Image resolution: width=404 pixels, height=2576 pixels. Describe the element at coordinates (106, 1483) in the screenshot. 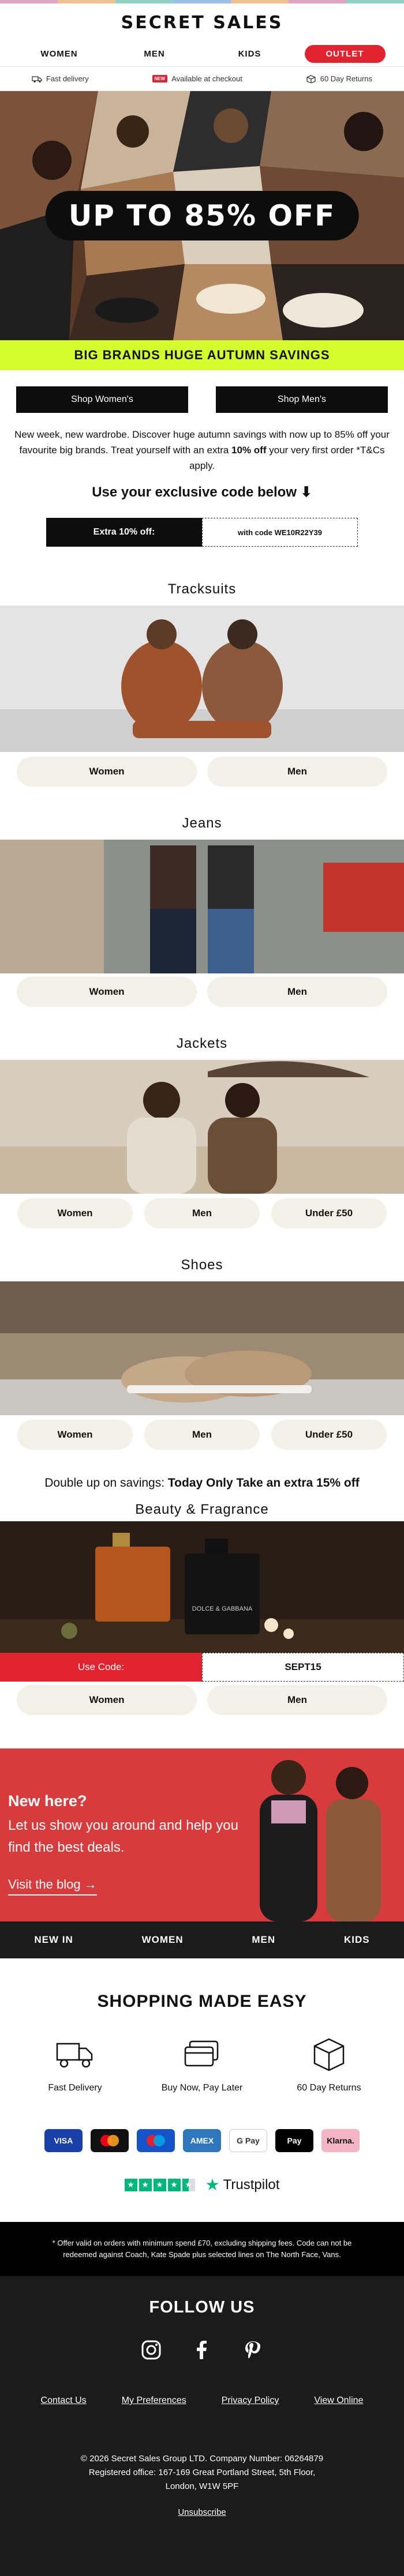

I see `double-up-lead: Double up on savings:` at that location.